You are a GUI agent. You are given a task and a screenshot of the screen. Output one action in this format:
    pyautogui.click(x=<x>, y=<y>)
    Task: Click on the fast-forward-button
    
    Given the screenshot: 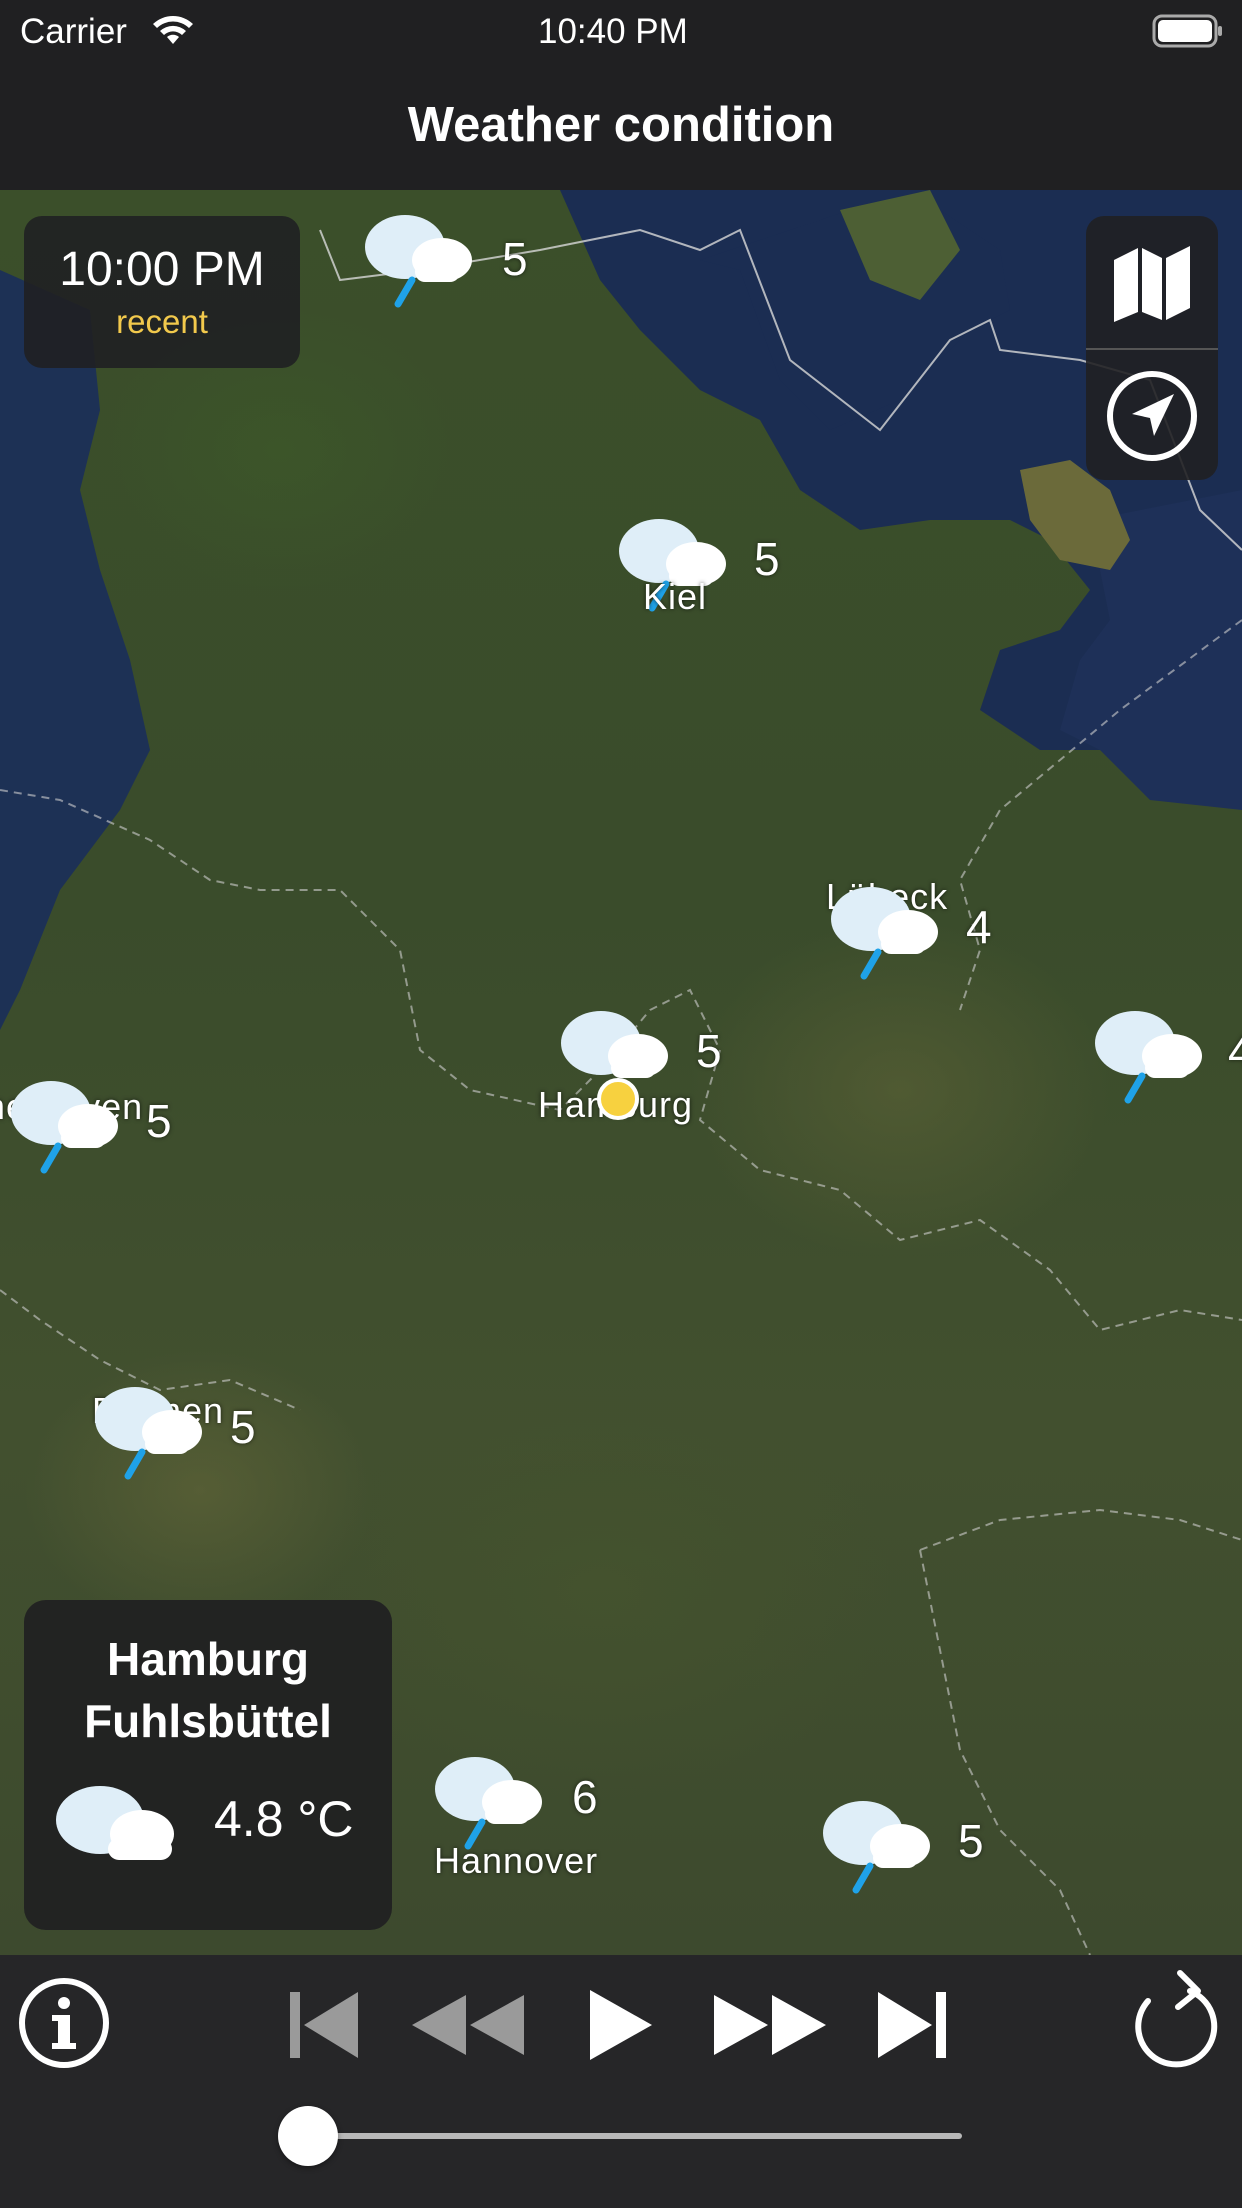 What is the action you would take?
    pyautogui.click(x=770, y=2025)
    